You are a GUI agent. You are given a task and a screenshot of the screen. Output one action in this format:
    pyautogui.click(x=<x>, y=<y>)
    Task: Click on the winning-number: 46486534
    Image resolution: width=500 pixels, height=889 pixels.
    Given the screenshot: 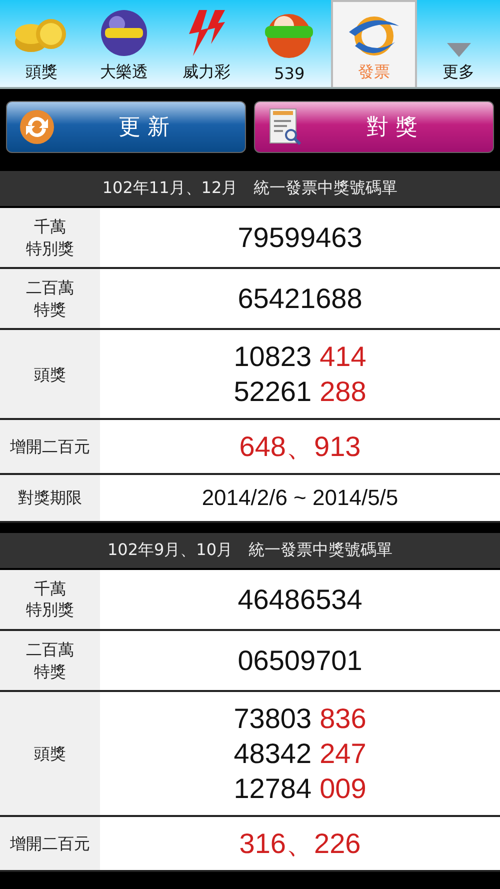 What is the action you would take?
    pyautogui.click(x=300, y=599)
    